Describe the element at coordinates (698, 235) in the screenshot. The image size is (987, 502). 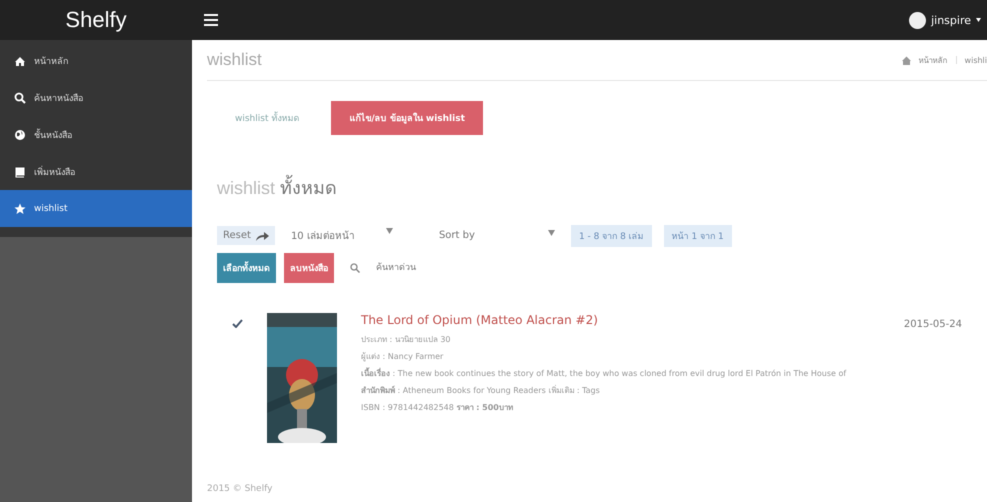
I see `page-label: หน้า 1 จาก 1` at that location.